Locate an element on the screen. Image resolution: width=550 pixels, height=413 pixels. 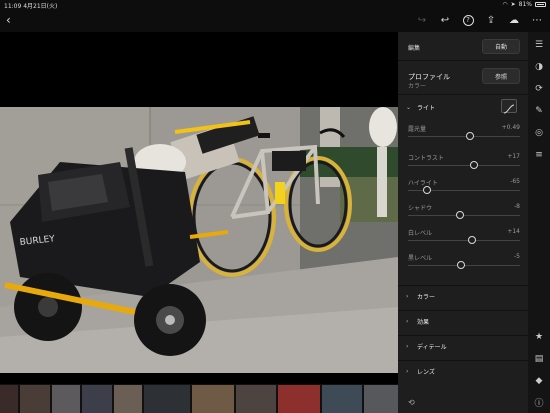
reset-icon: ⟲ is located at coordinates (411, 402).